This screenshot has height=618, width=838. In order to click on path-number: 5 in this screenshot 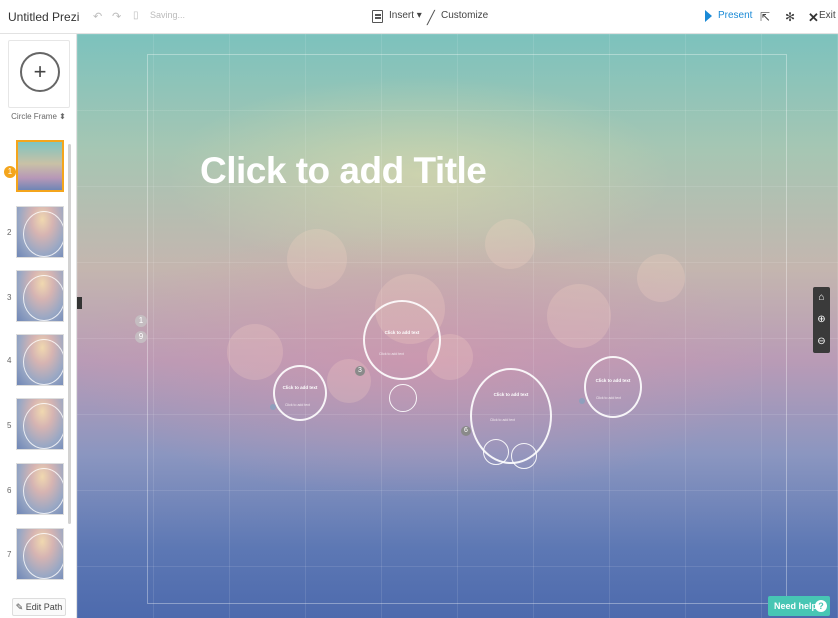, I will do `click(9, 425)`.